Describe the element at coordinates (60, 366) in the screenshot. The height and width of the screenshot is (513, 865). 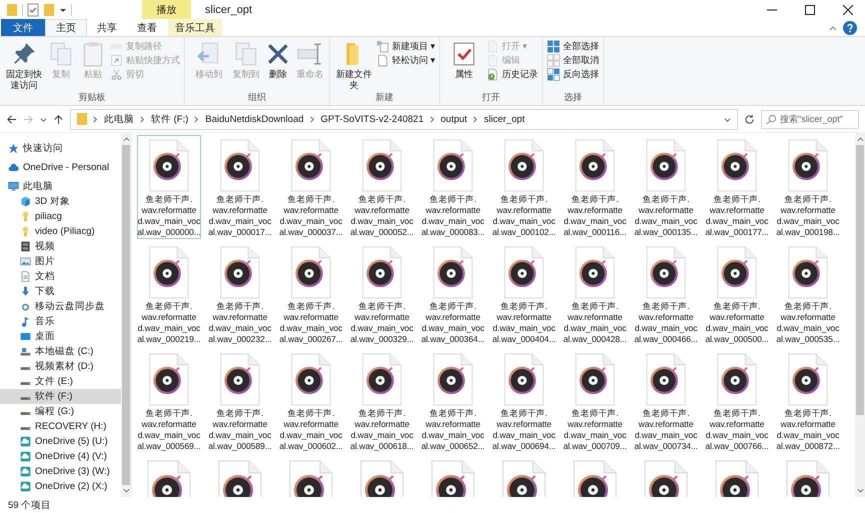
I see `nav-item: 视频素材 (D:)` at that location.